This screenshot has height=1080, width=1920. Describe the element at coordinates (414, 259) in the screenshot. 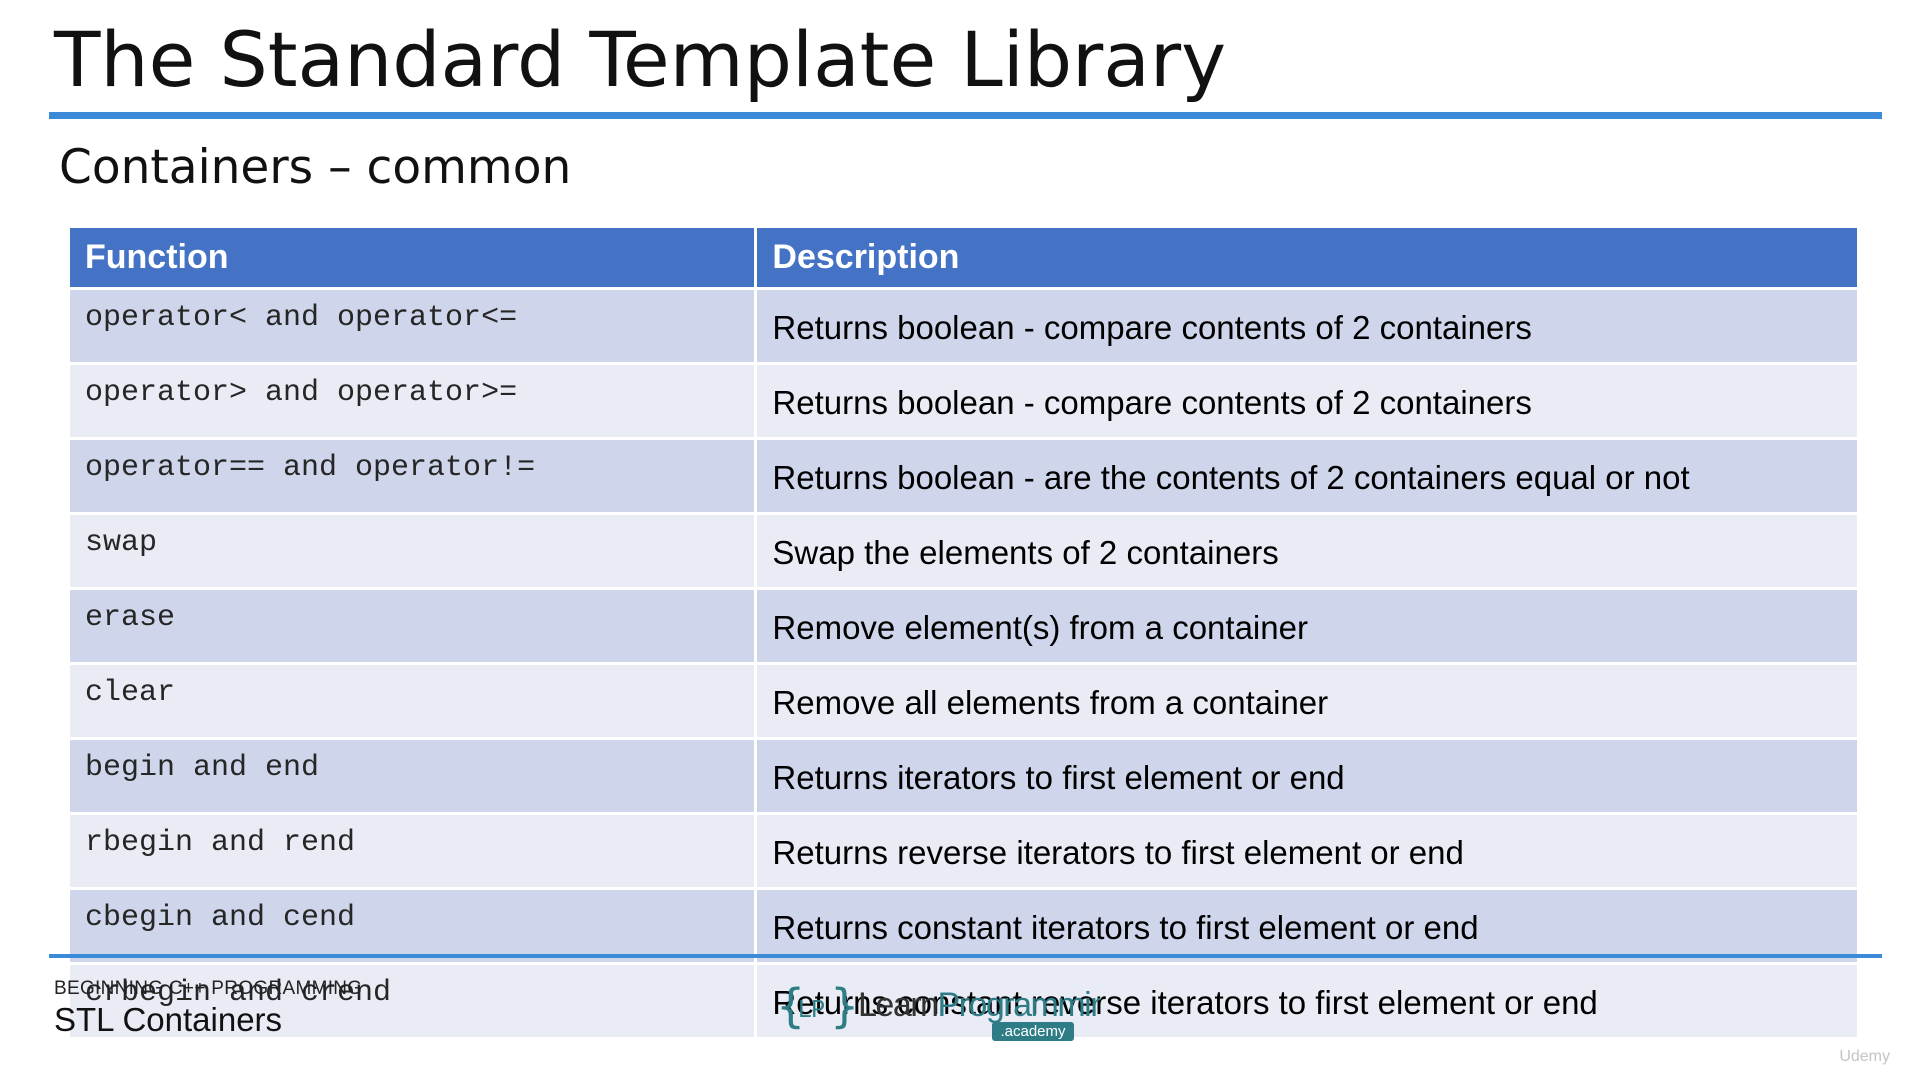

I see `header-function: Function` at that location.